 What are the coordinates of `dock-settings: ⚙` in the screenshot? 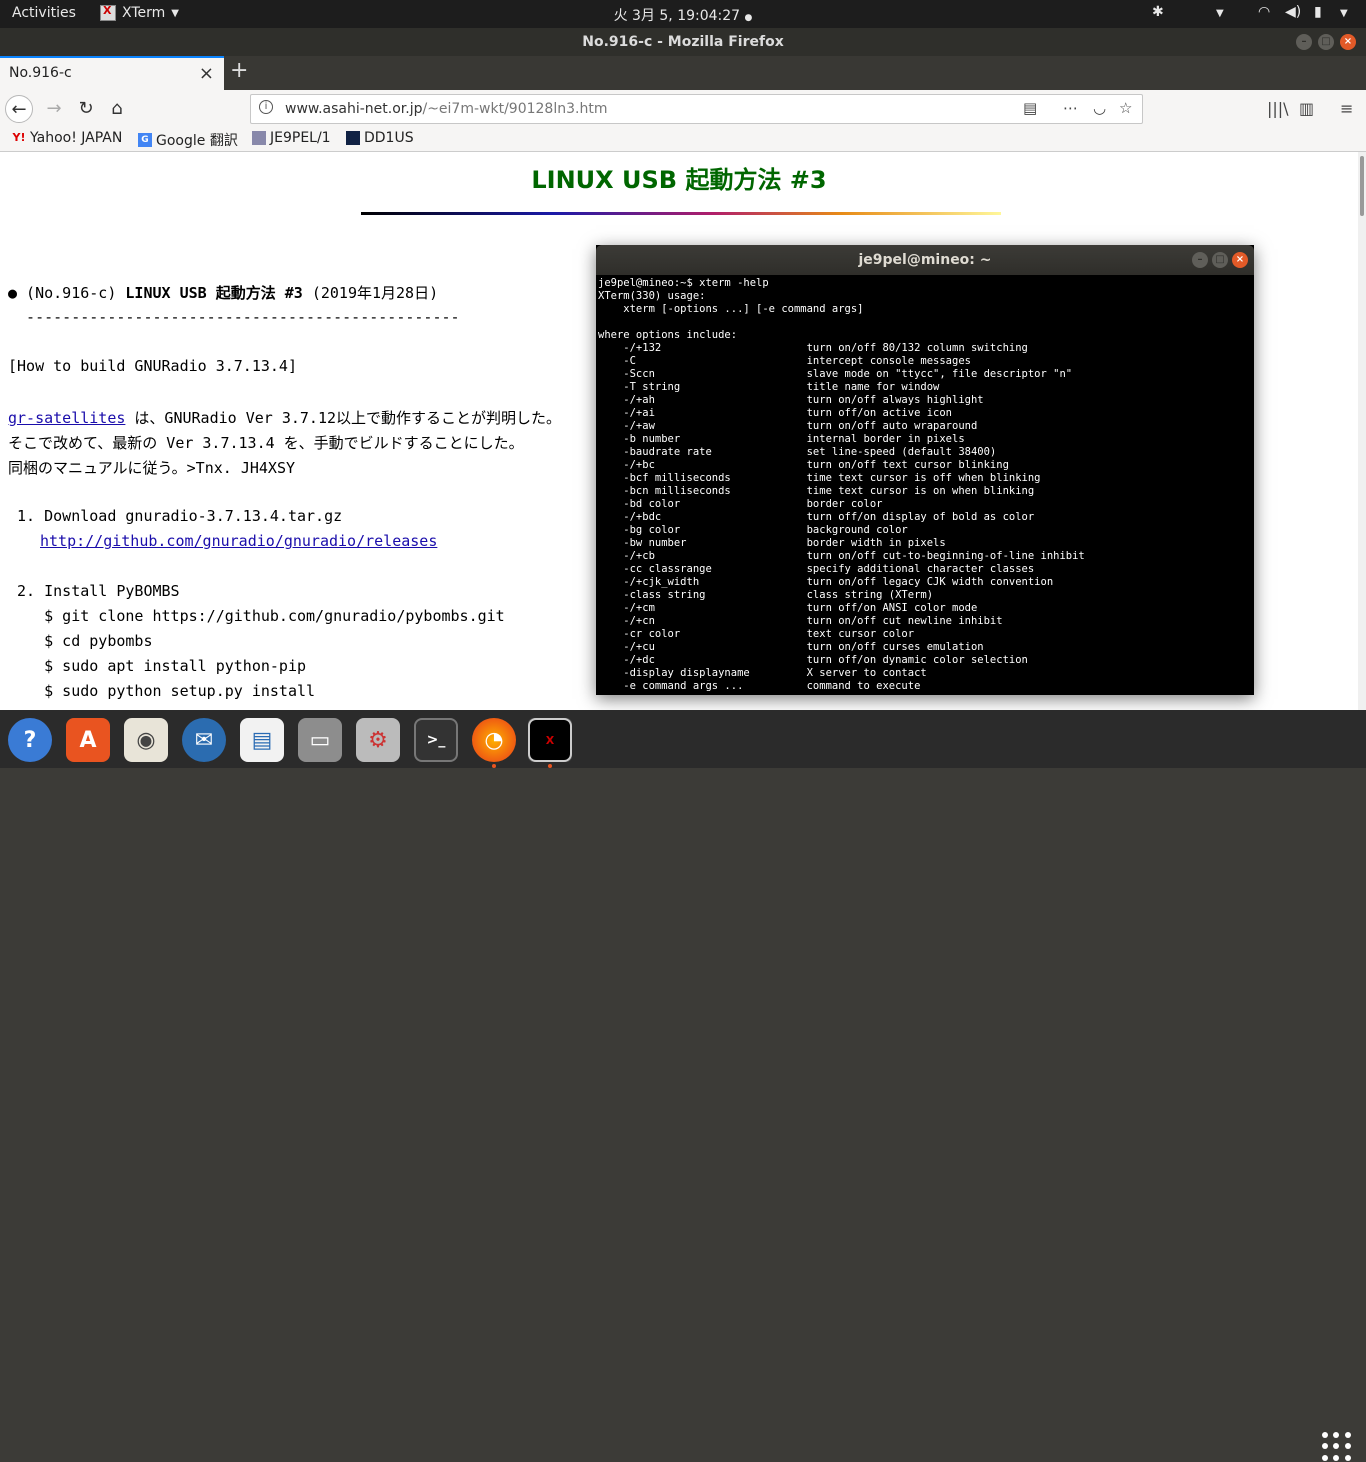 It's located at (378, 740).